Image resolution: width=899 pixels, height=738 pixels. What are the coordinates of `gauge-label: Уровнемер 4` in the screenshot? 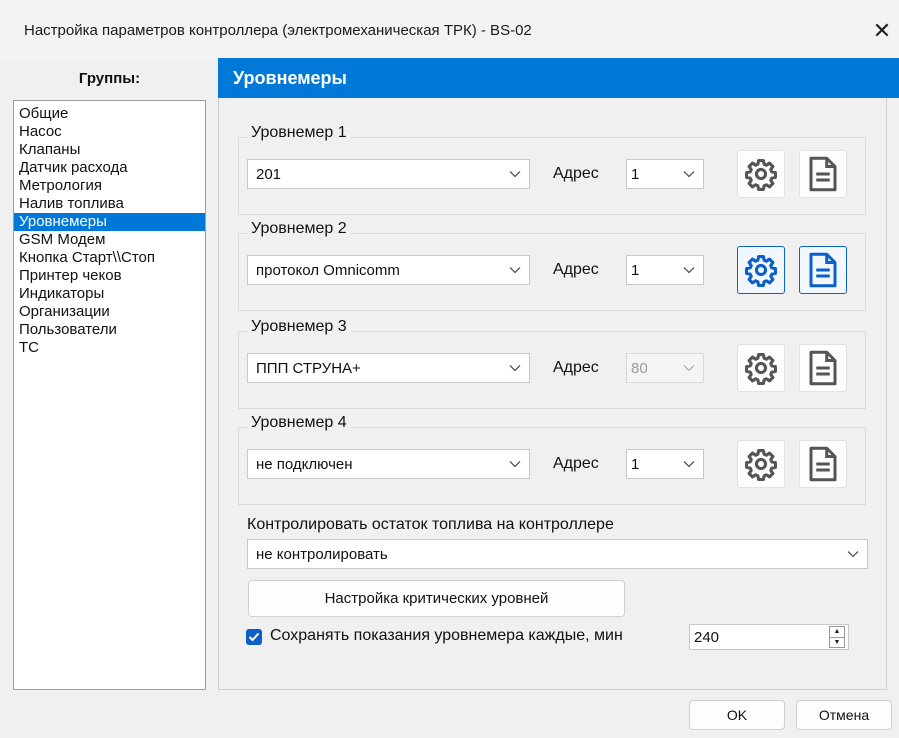 It's located at (299, 423).